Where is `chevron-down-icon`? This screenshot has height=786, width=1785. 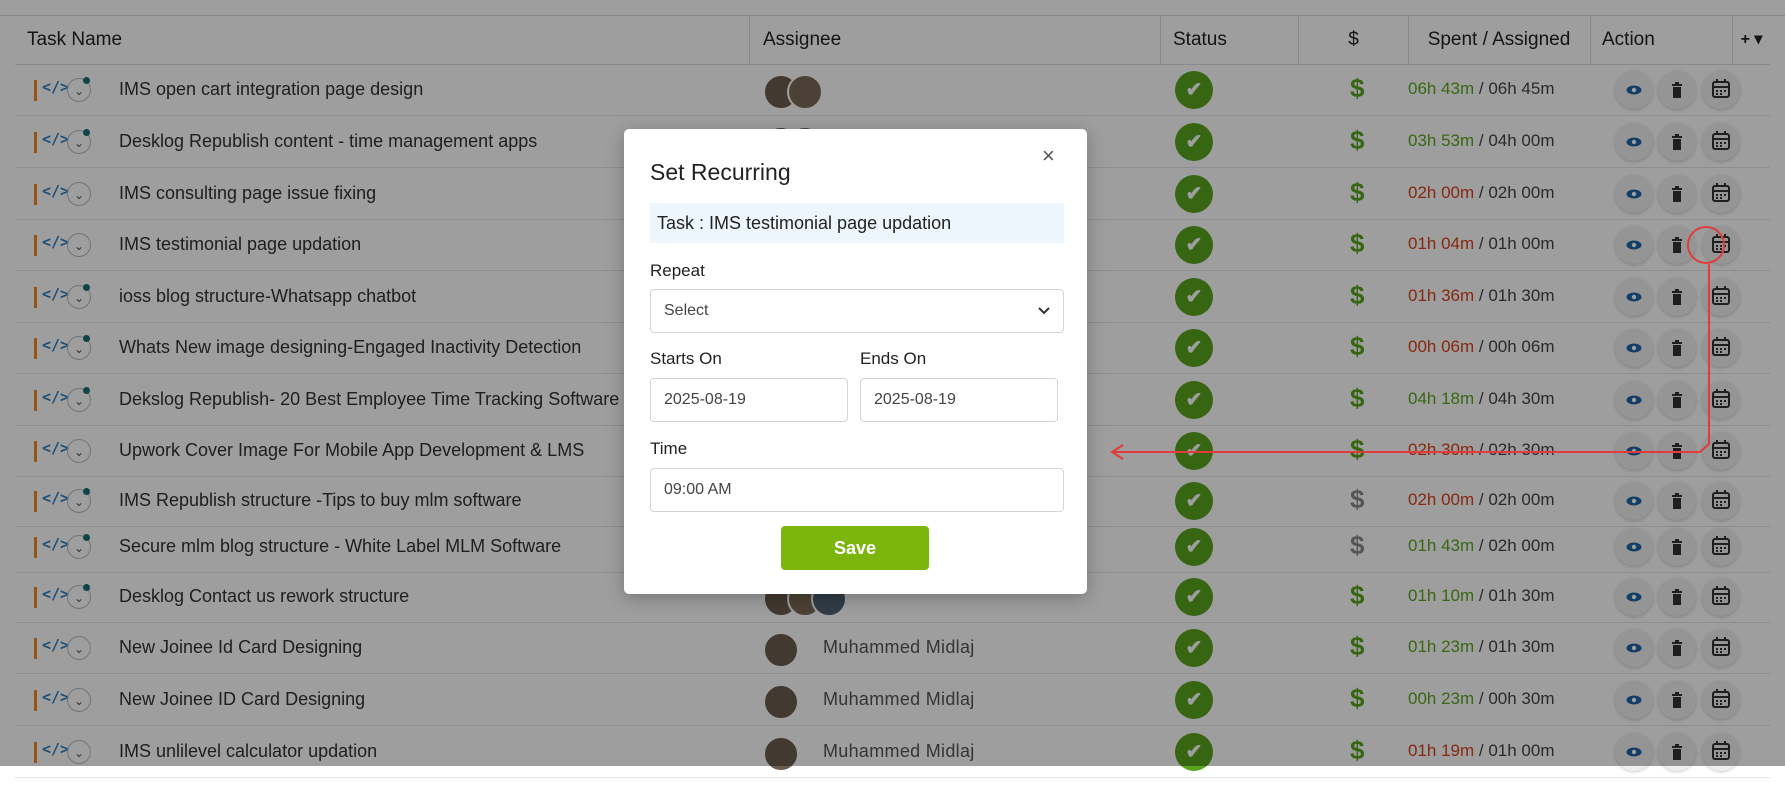
chevron-down-icon is located at coordinates (1044, 319).